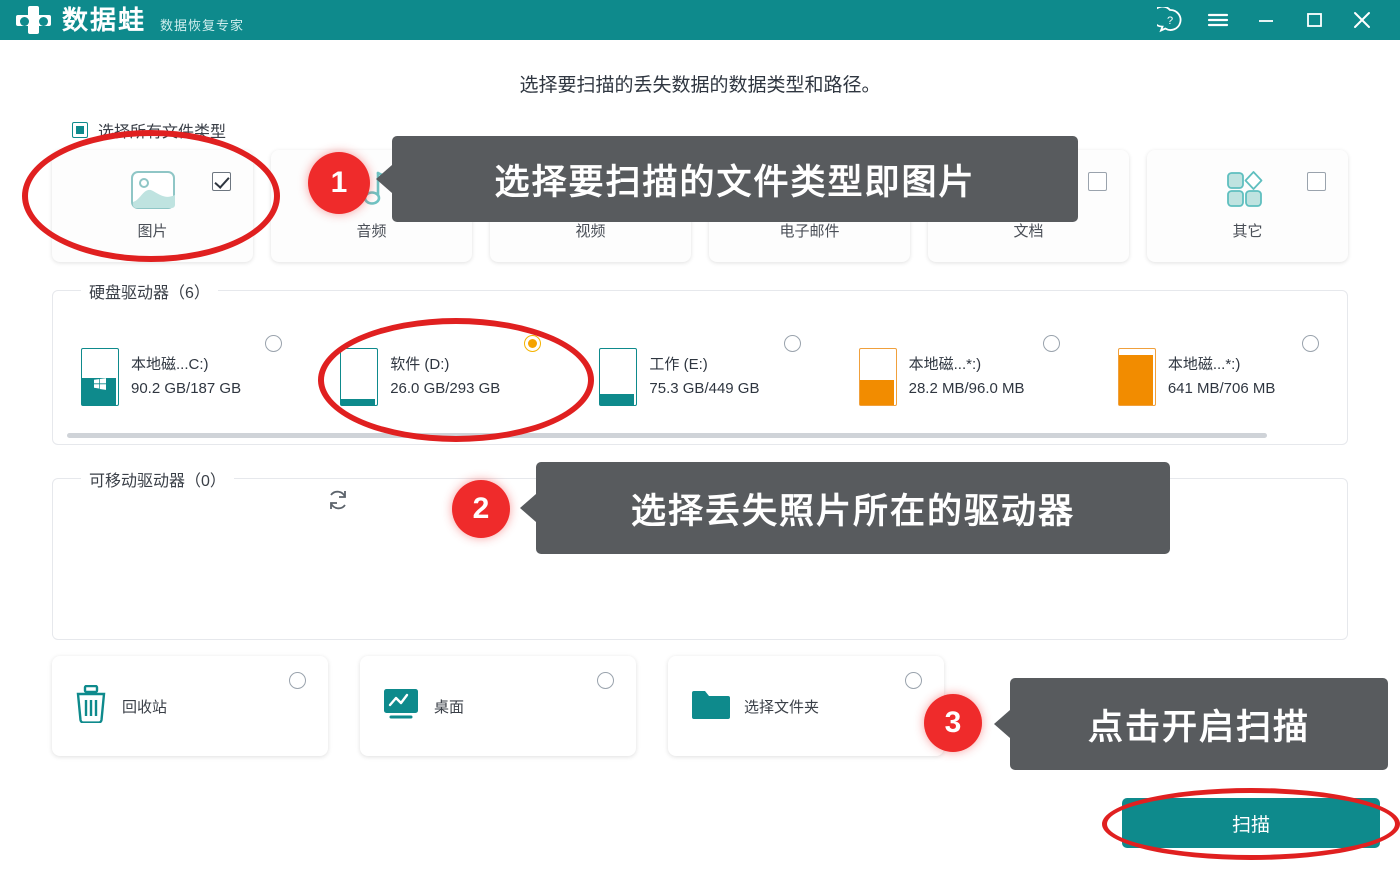  Describe the element at coordinates (445, 376) in the screenshot. I see `drive-info: 软件 (D:) 26.0 GB/293 GB` at that location.